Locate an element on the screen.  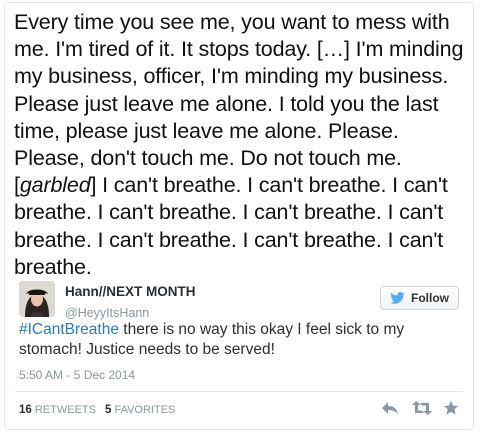
follow-button: Follow is located at coordinates (419, 298).